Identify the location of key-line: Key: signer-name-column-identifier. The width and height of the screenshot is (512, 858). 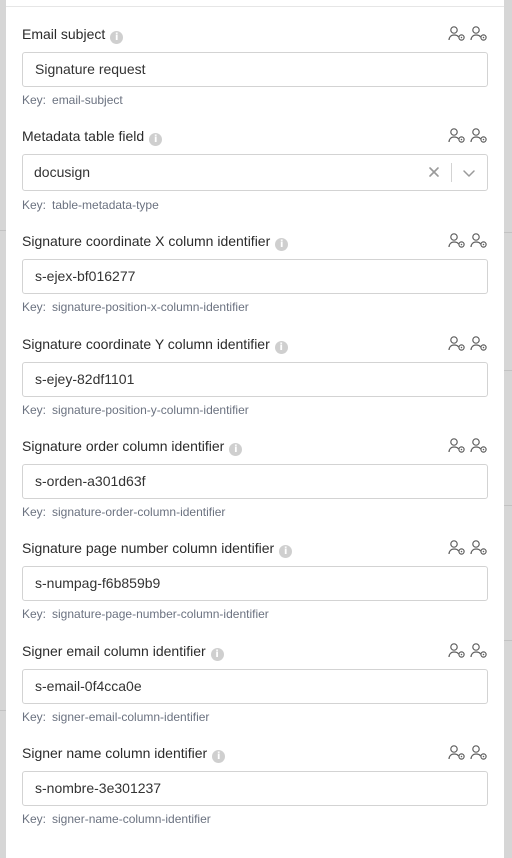
(116, 819).